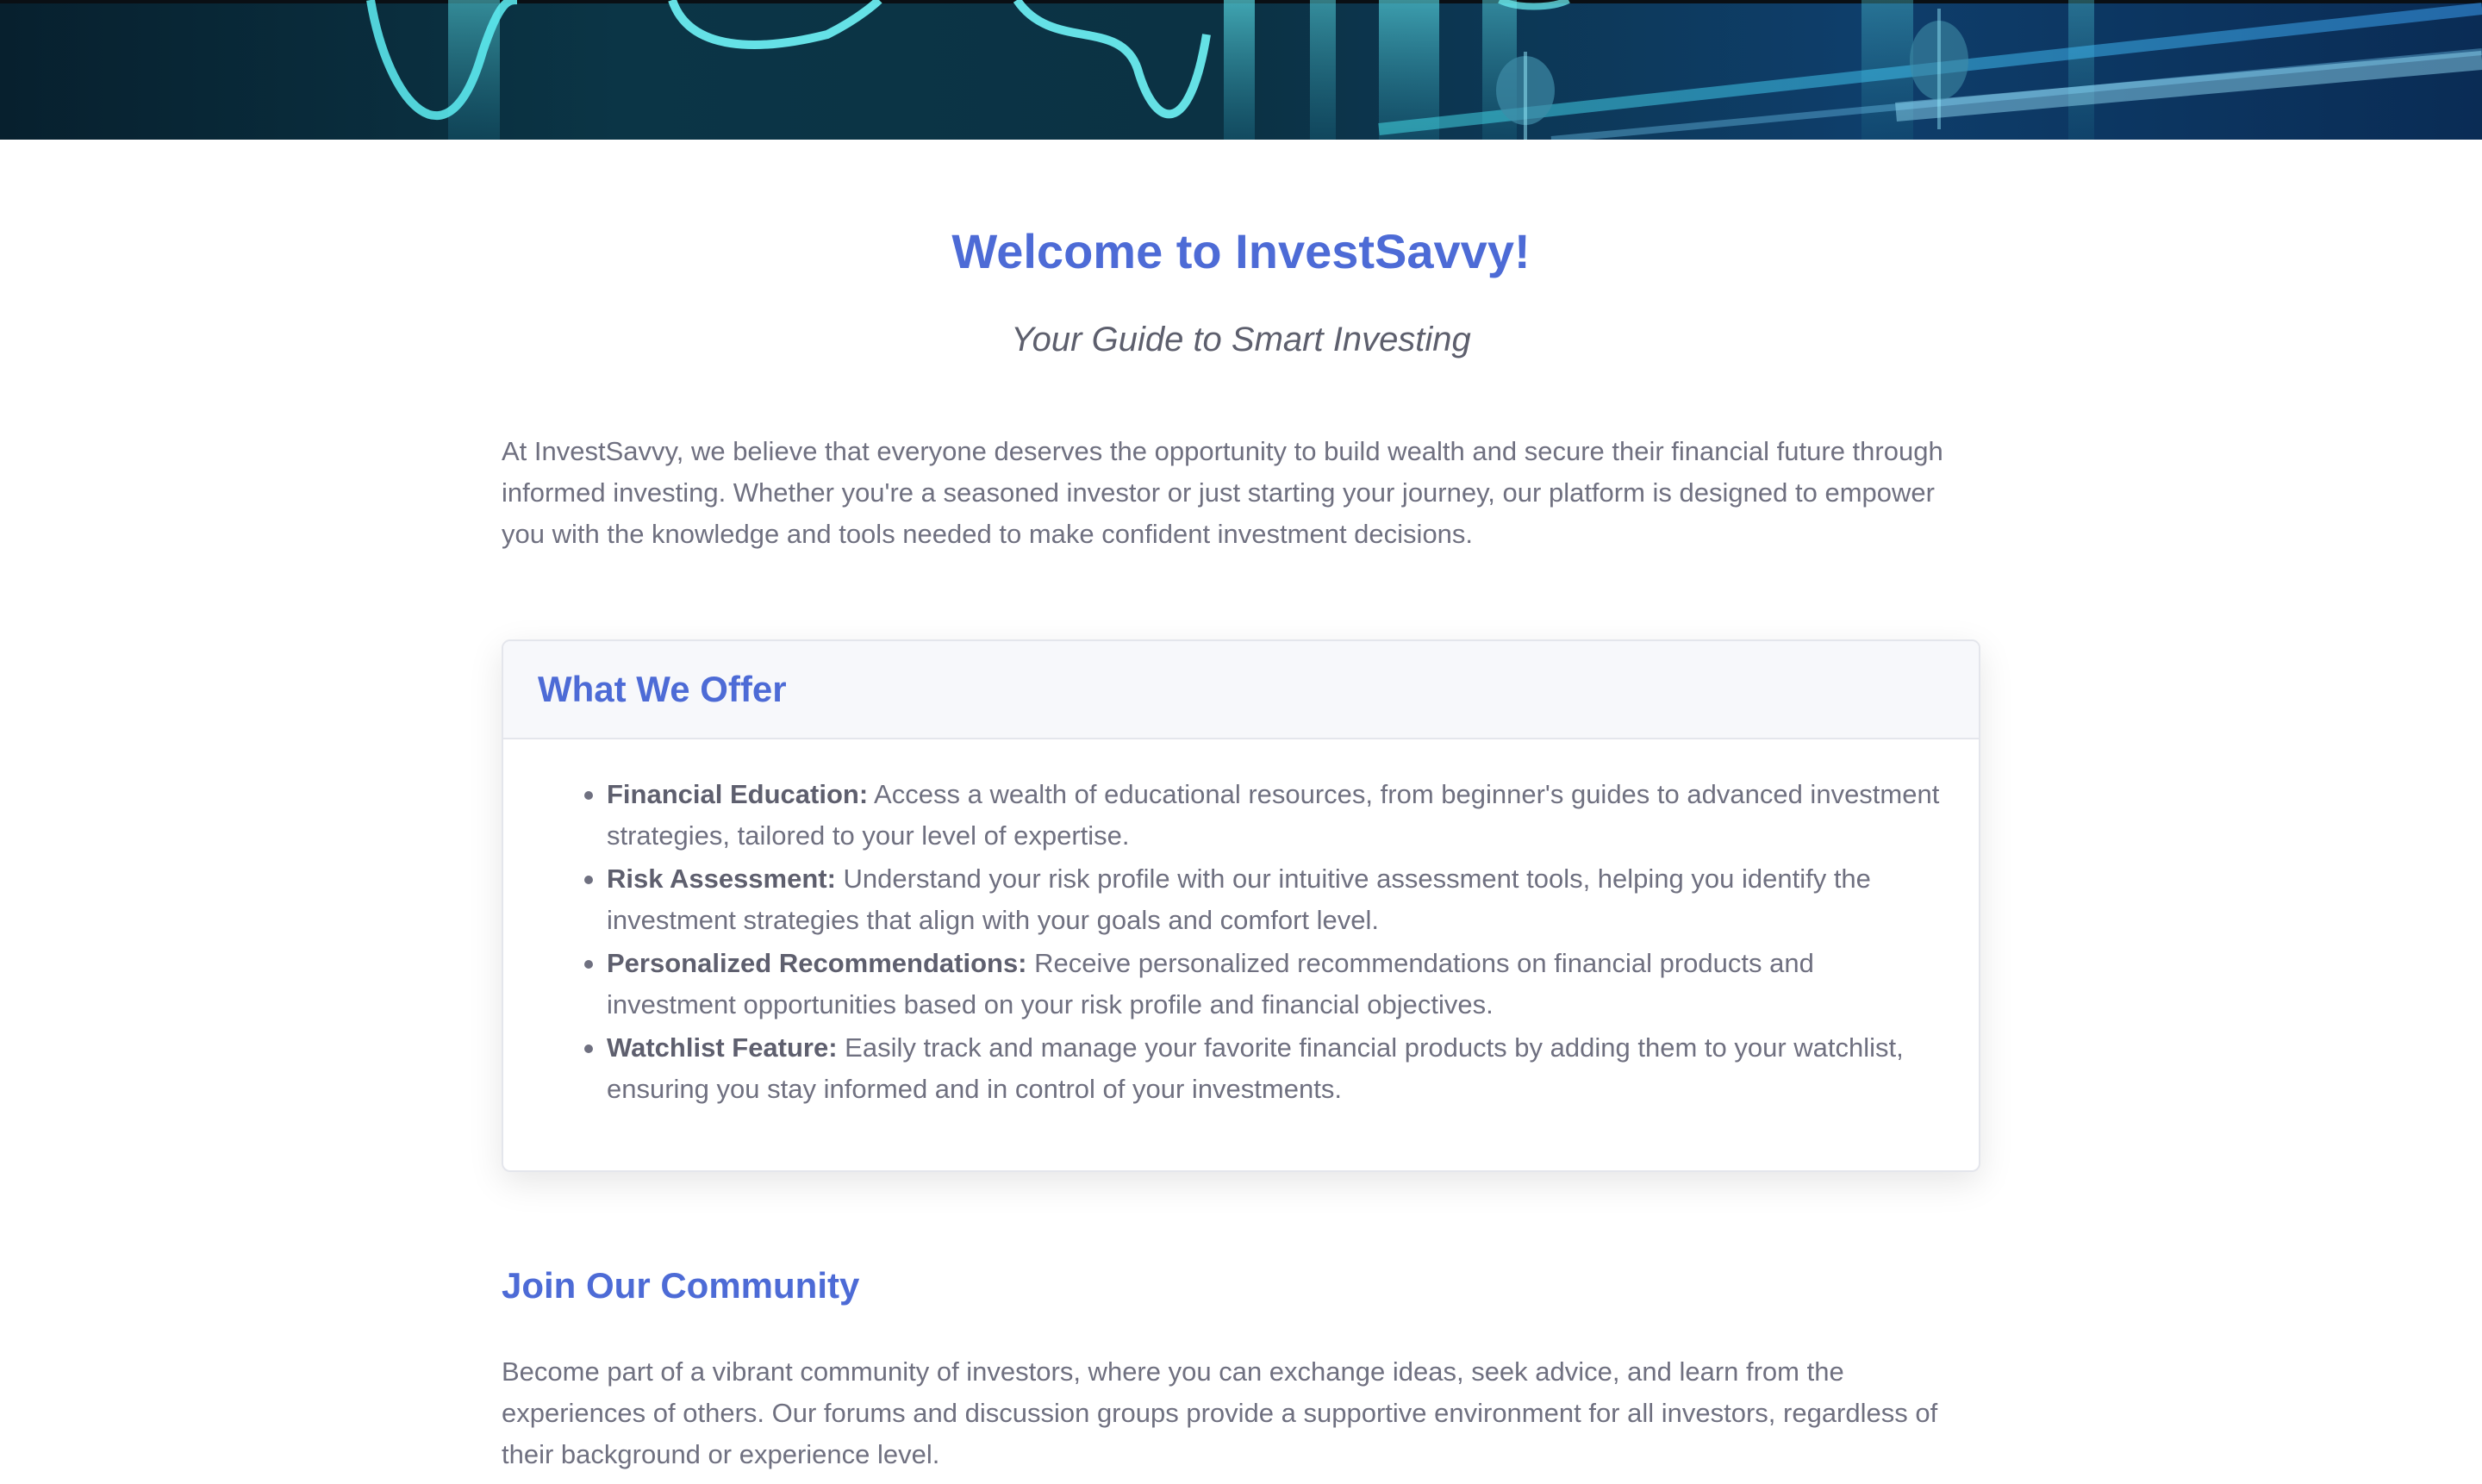  What do you see at coordinates (1241, 251) in the screenshot?
I see `page-title: Welcome to InvestSavvy!` at bounding box center [1241, 251].